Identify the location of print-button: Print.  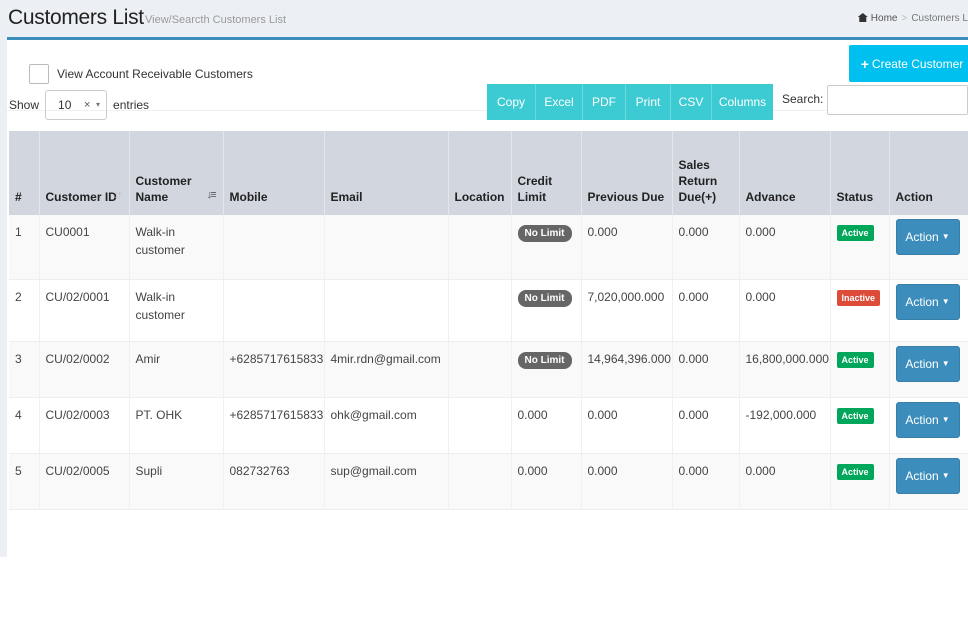
(648, 102).